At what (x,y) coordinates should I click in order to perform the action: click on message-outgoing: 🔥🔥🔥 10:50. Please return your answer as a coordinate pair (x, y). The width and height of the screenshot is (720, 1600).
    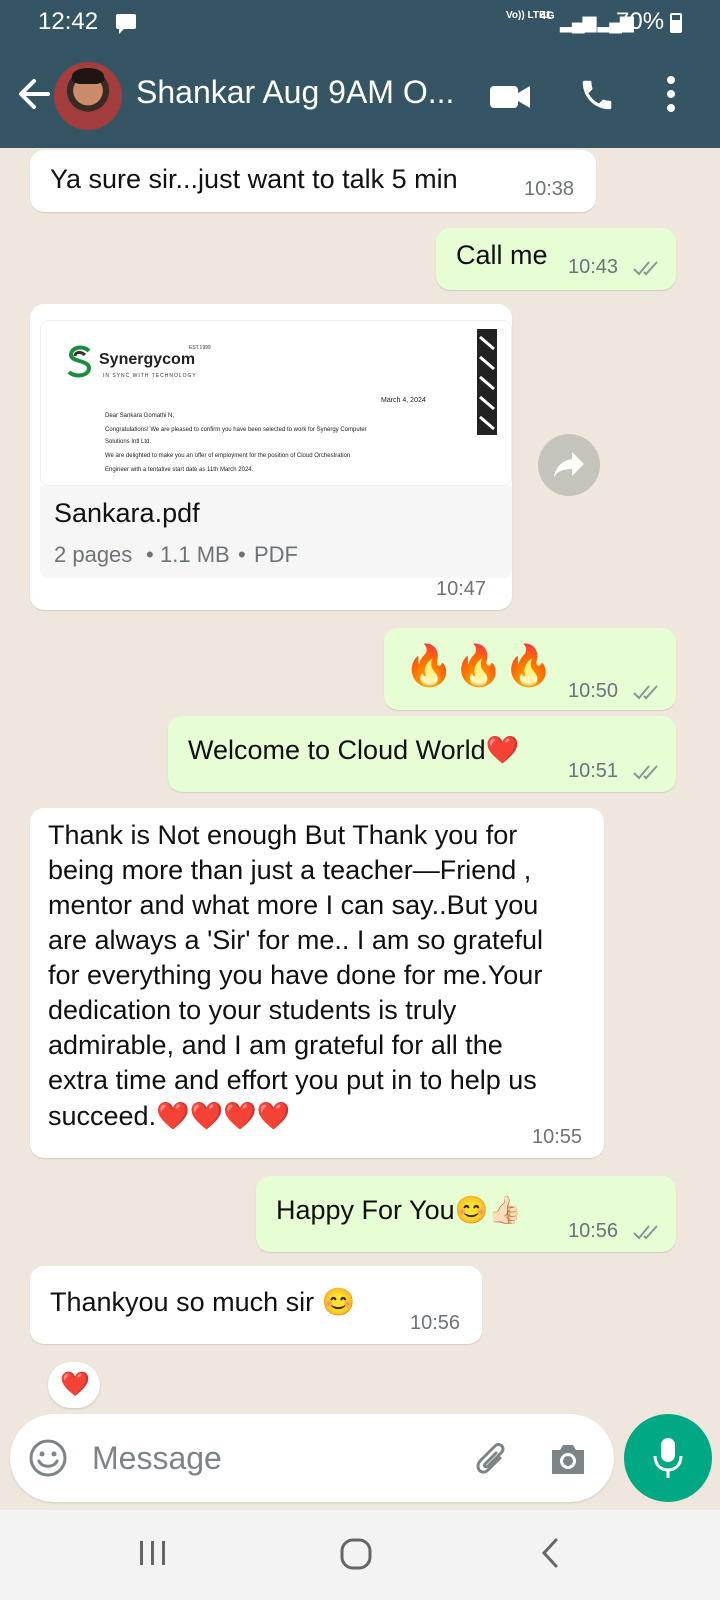
    Looking at the image, I should click on (530, 669).